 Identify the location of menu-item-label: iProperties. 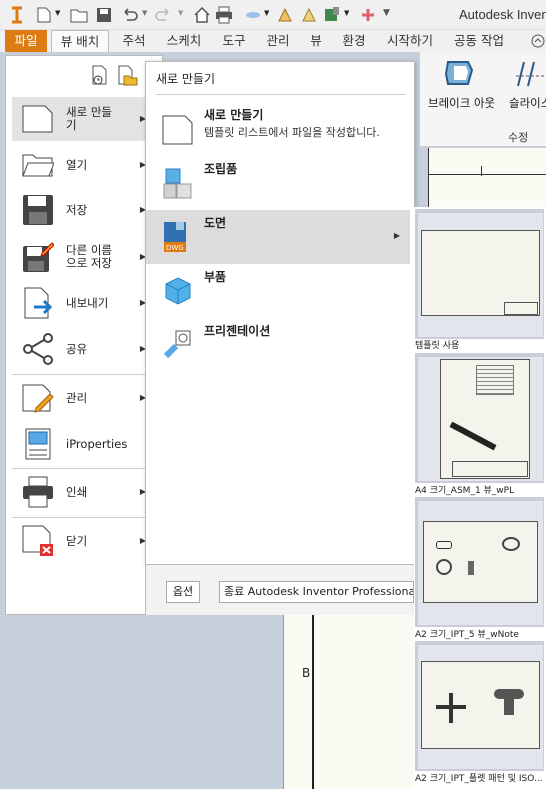
(97, 443).